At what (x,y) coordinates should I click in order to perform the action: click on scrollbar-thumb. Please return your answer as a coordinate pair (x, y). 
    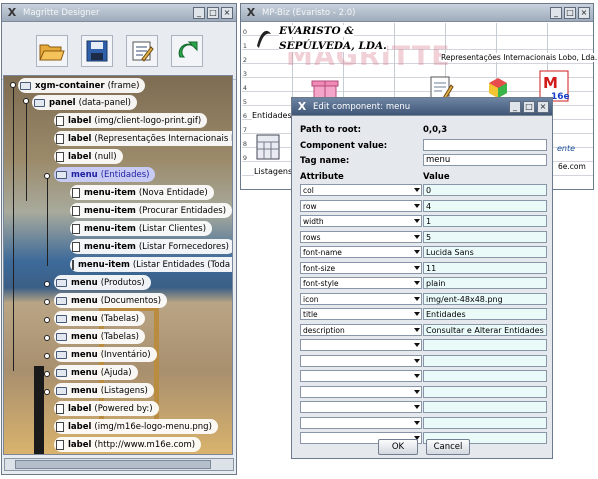
    Looking at the image, I should click on (113, 464).